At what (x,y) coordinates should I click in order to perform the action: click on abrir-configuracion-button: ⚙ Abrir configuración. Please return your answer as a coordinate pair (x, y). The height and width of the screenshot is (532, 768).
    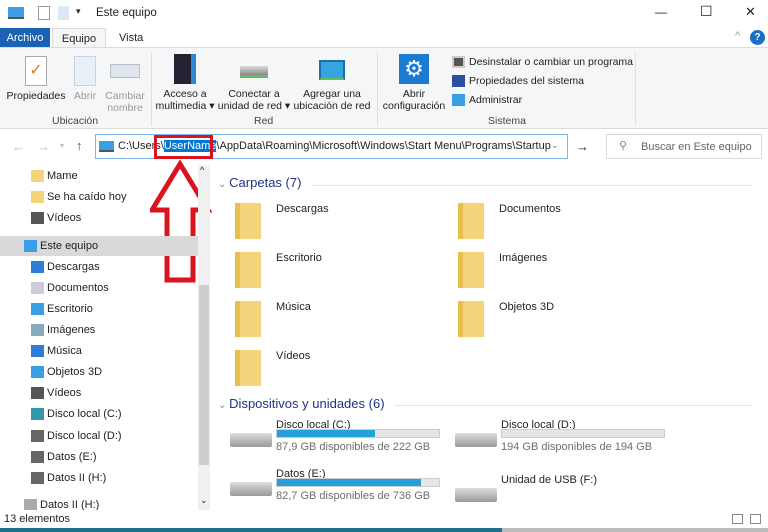
    Looking at the image, I should click on (414, 83).